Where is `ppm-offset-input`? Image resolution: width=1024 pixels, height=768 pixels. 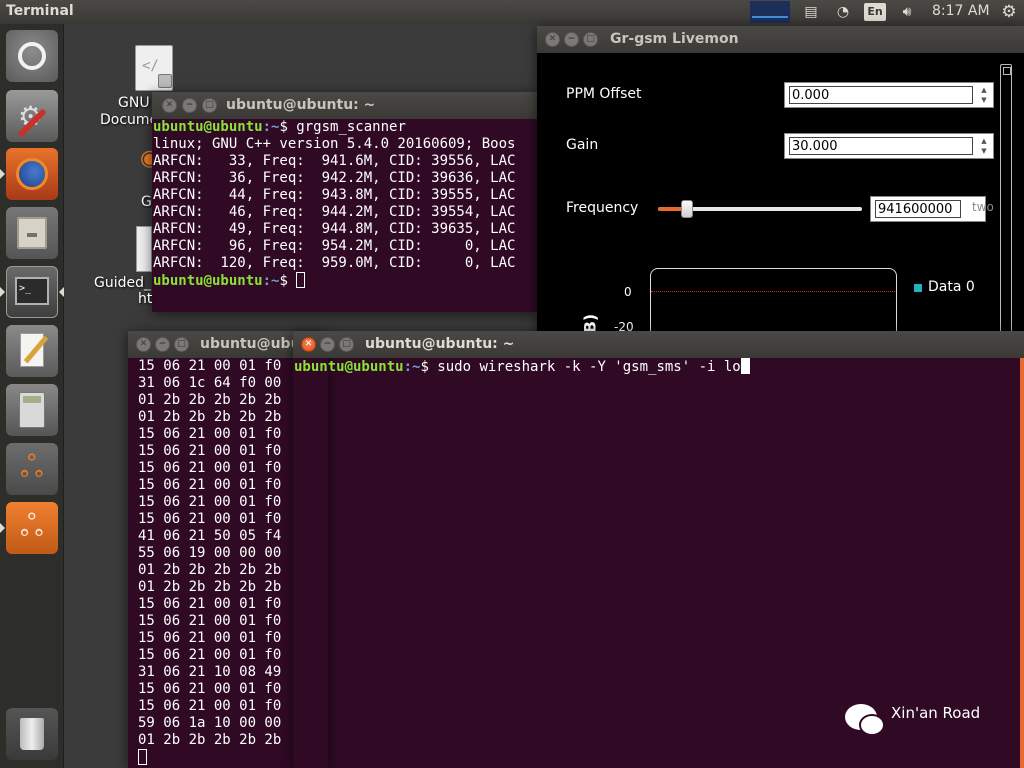 ppm-offset-input is located at coordinates (881, 95).